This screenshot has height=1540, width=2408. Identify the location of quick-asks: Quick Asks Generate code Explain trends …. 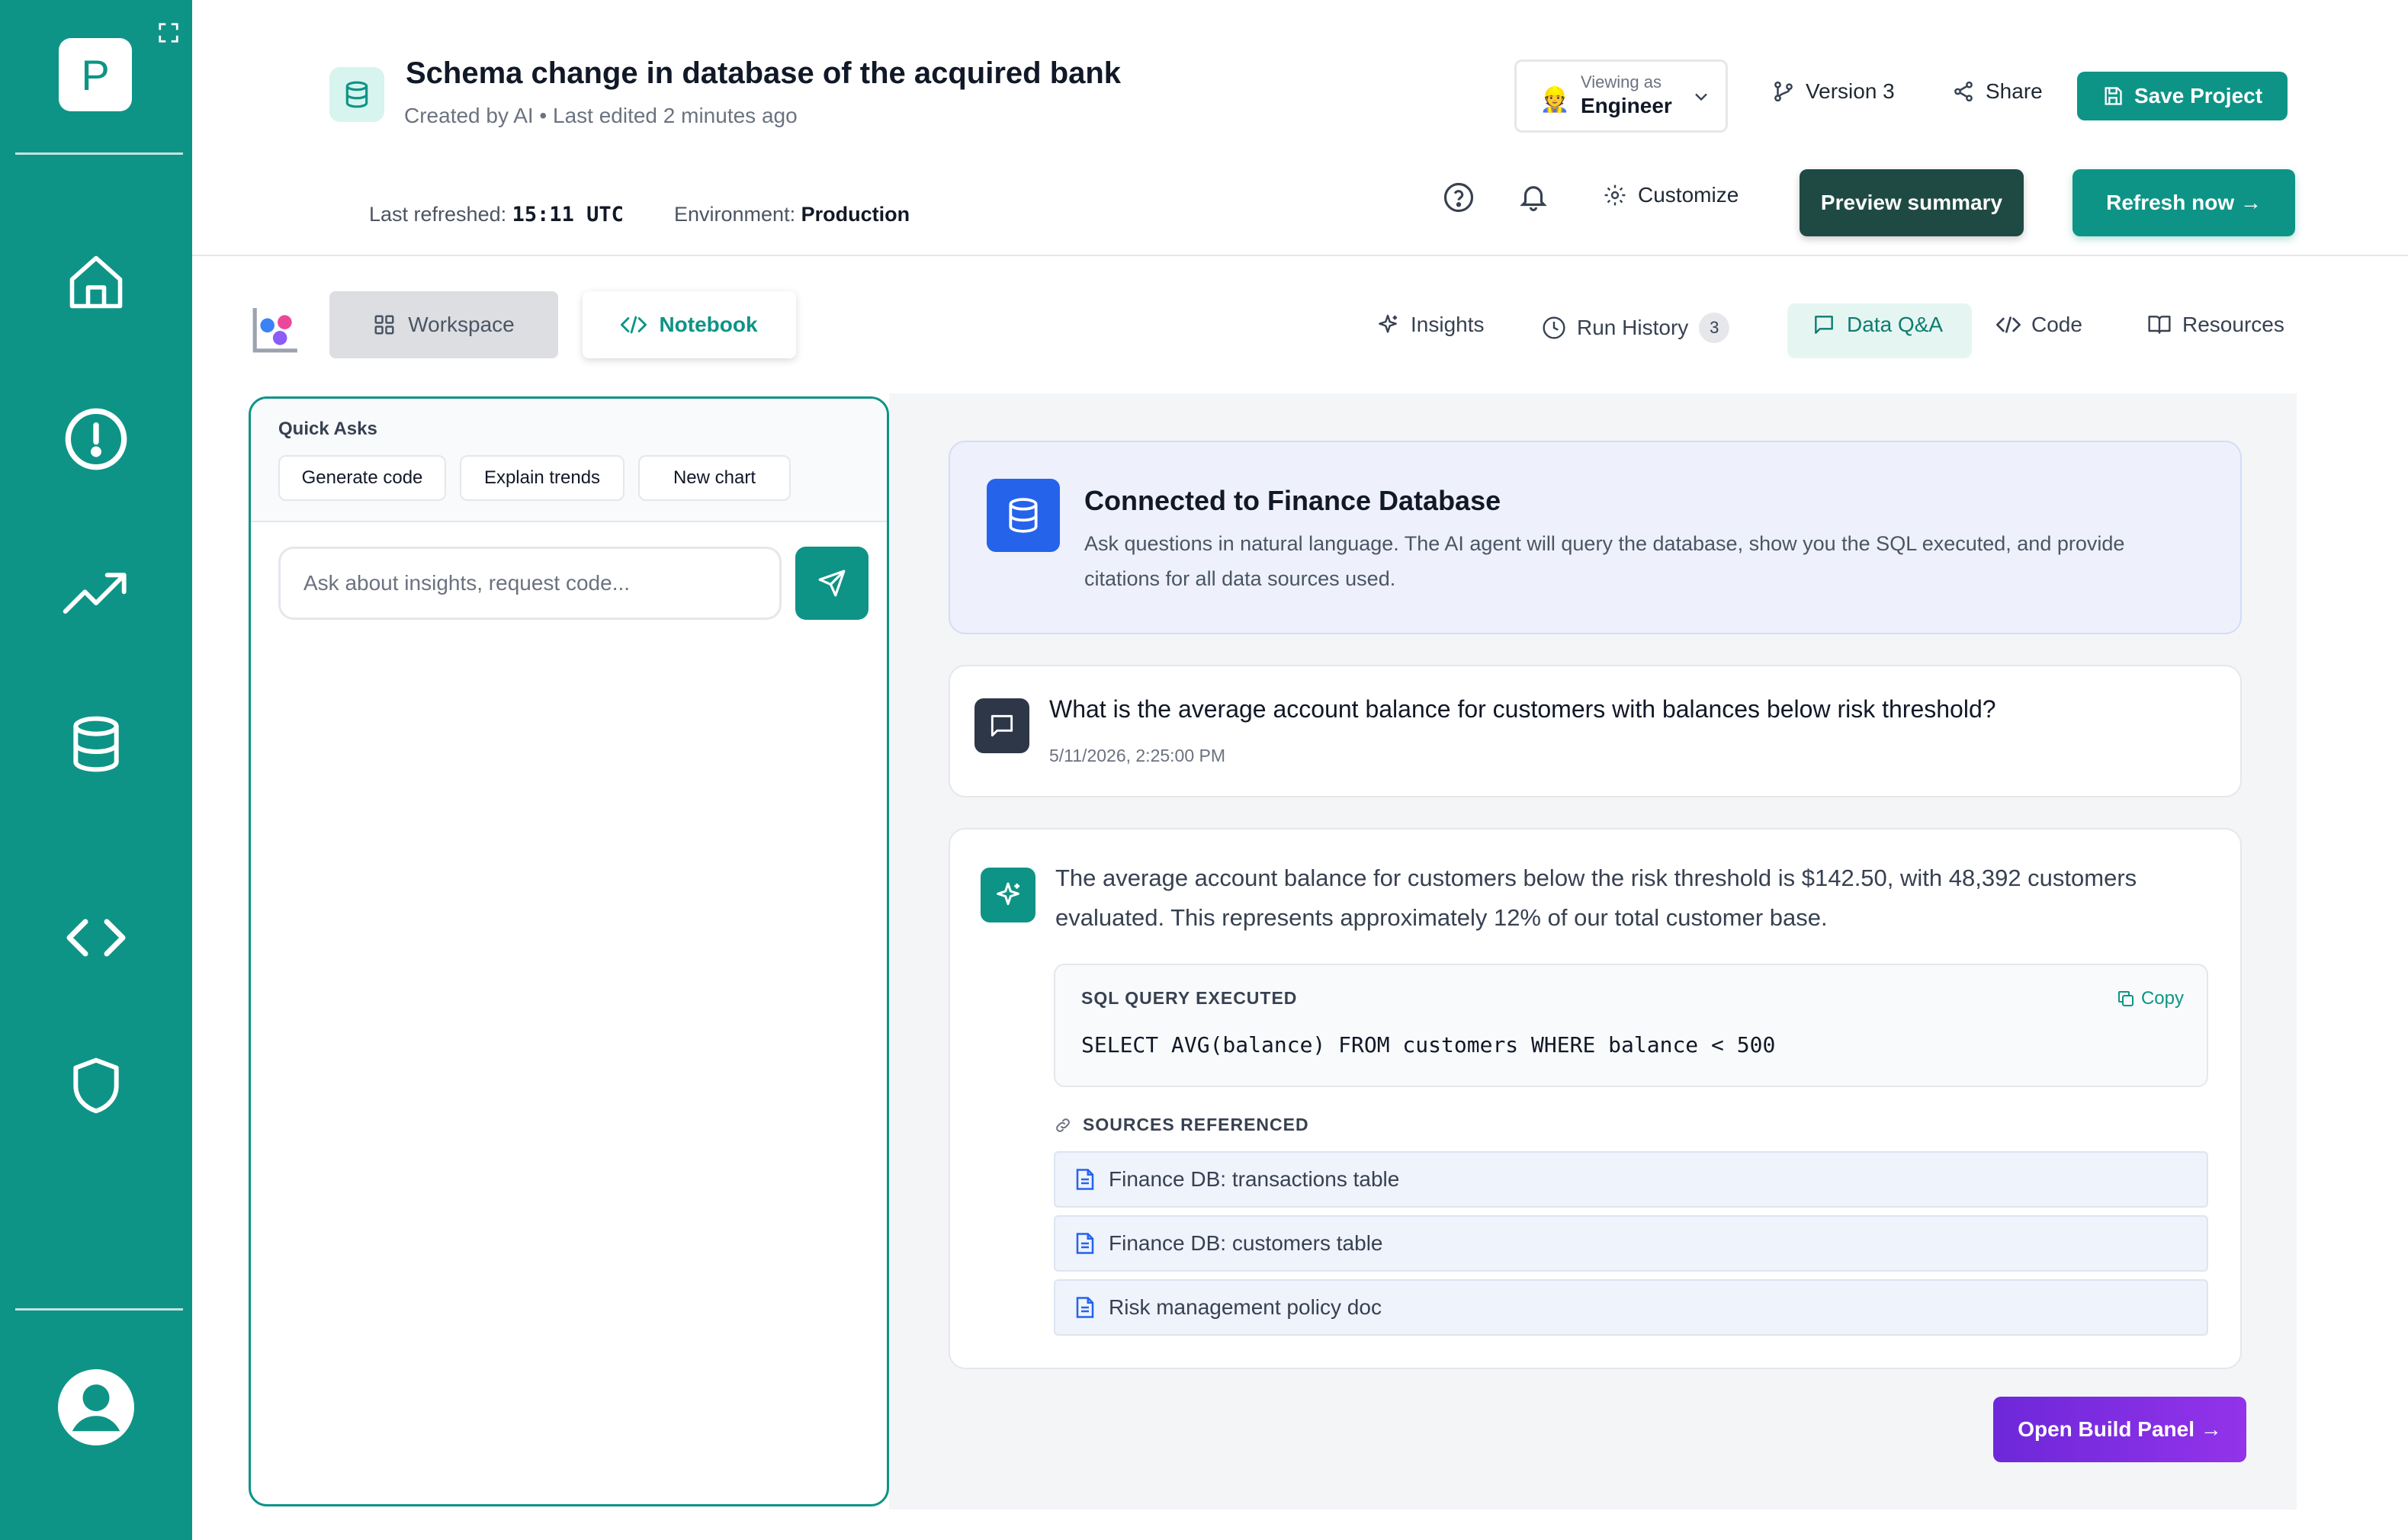
(569, 460).